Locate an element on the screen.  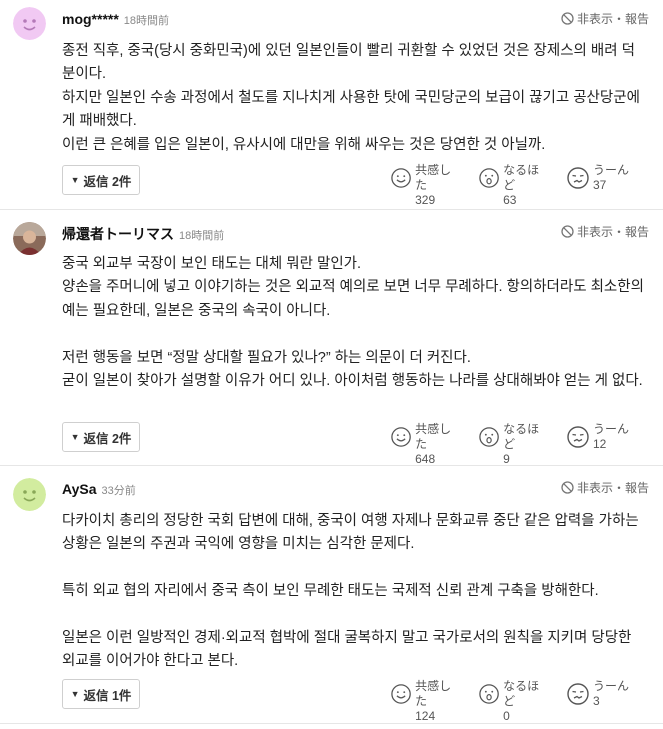
agree-count: 124 is located at coordinates (425, 716).